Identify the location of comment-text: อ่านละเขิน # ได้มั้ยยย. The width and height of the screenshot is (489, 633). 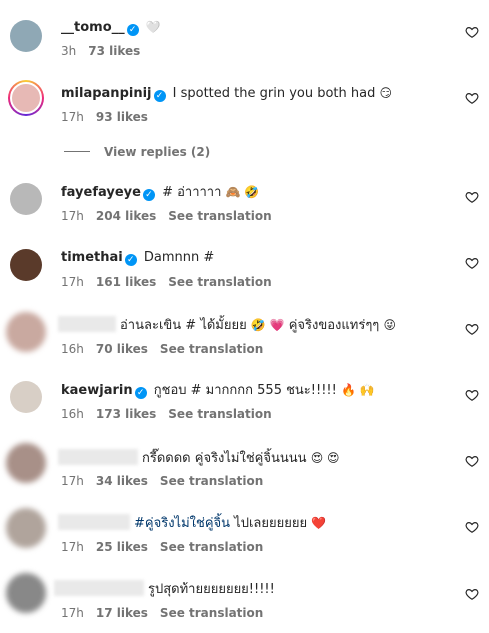
(183, 325).